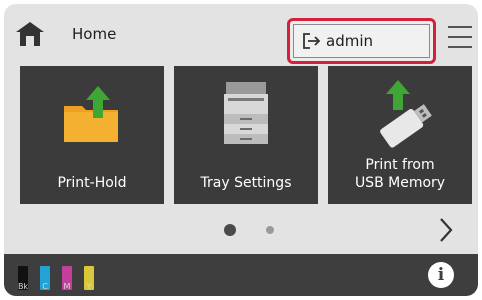  Describe the element at coordinates (400, 183) in the screenshot. I see `tile-label-line: USB Memory` at that location.